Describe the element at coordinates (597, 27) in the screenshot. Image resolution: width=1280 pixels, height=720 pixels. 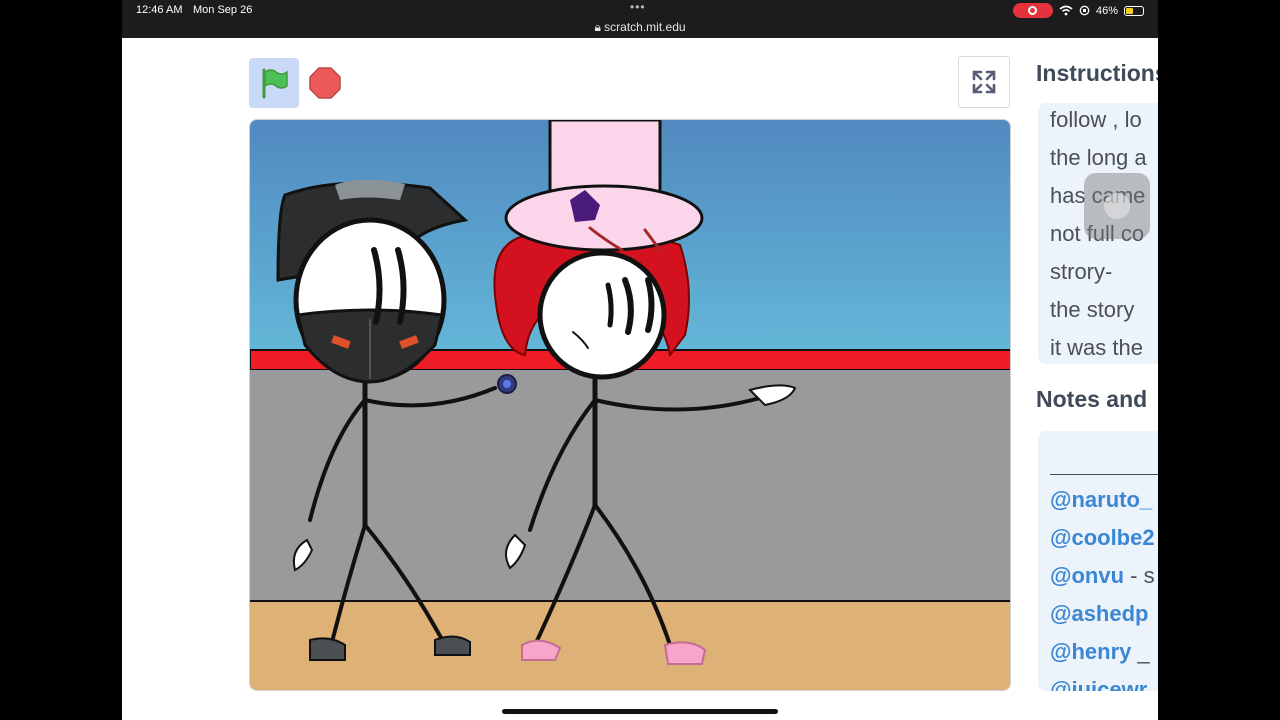
I see `lock-icon: 🔒︎` at that location.